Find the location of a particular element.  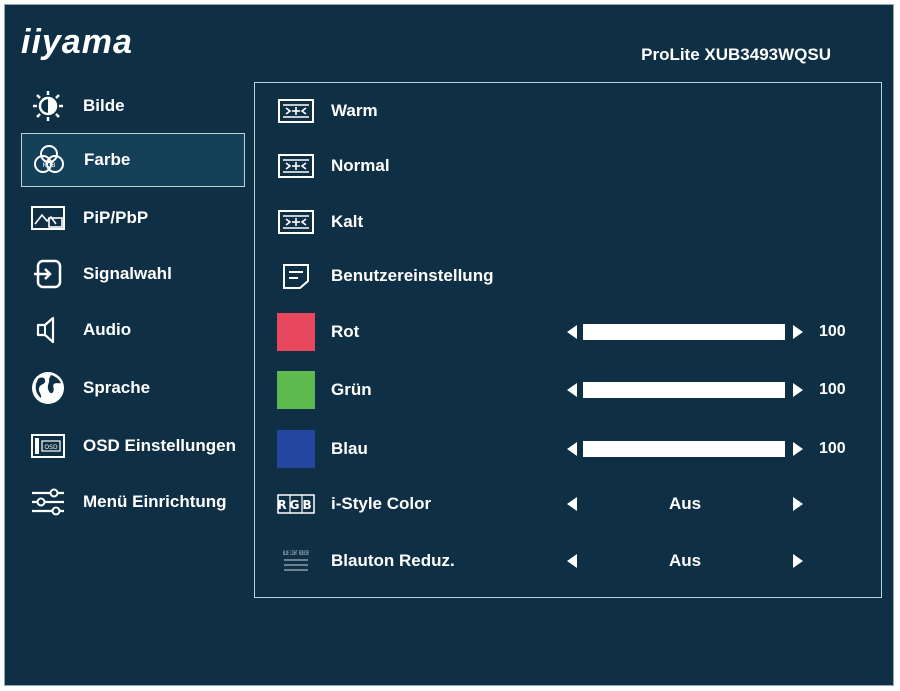

input-icon is located at coordinates (48, 274).